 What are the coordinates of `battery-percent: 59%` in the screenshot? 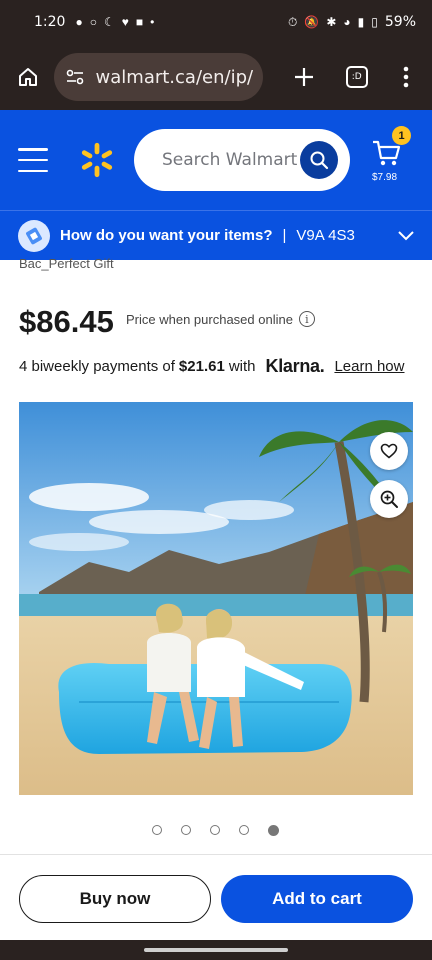 It's located at (400, 22).